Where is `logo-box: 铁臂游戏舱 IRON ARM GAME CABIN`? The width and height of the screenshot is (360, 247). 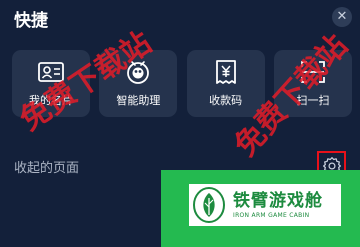 logo-box: 铁臂游戏舱 IRON ARM GAME CABIN is located at coordinates (265, 205).